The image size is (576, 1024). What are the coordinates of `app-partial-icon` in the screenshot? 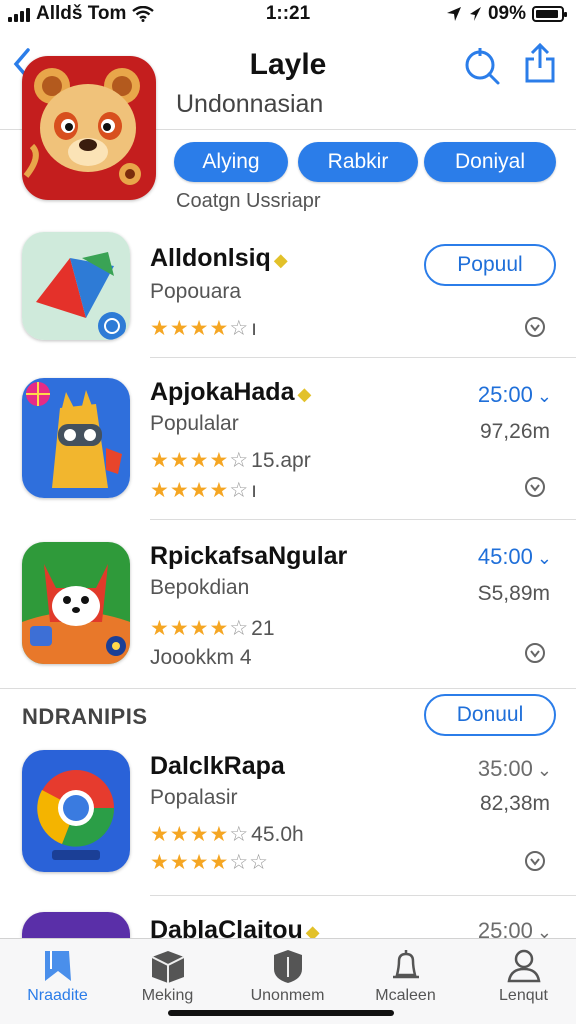 It's located at (76, 925).